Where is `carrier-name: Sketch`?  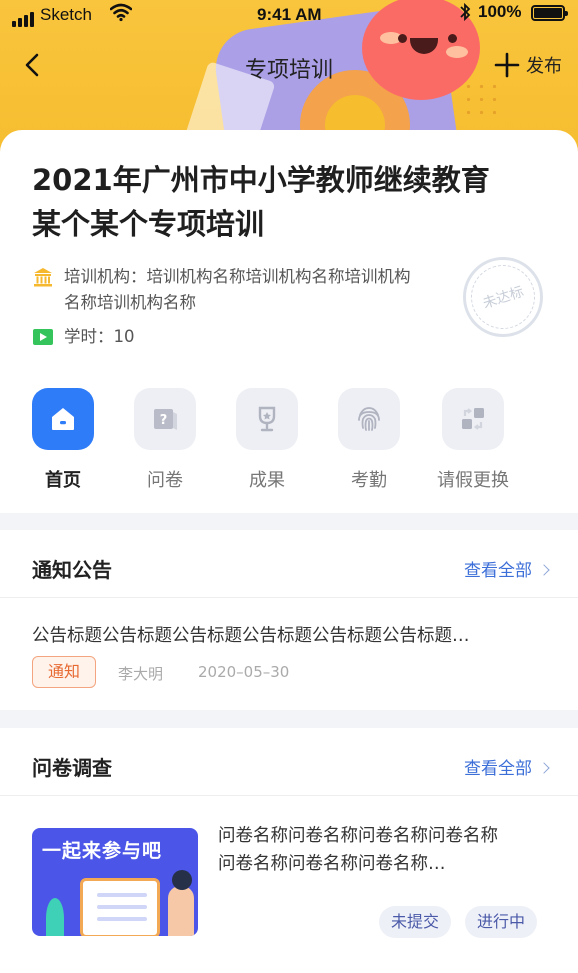
carrier-name: Sketch is located at coordinates (66, 14).